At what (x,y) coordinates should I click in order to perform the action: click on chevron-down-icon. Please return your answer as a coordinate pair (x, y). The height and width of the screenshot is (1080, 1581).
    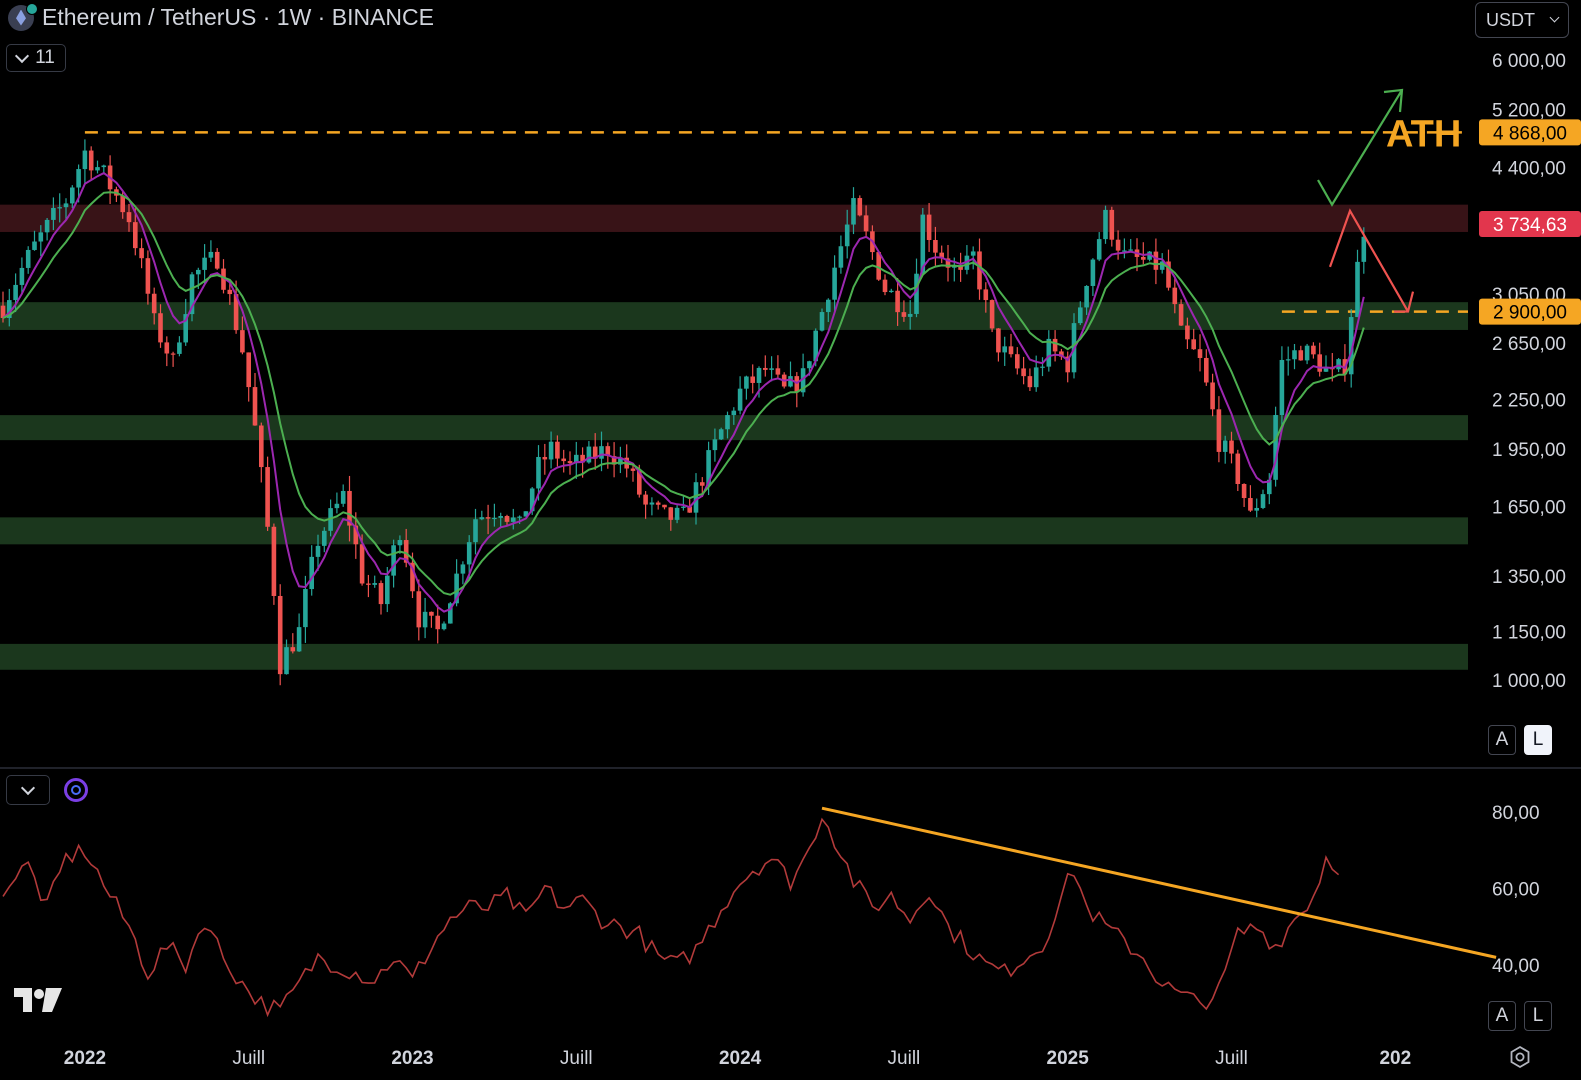
    Looking at the image, I should click on (28, 787).